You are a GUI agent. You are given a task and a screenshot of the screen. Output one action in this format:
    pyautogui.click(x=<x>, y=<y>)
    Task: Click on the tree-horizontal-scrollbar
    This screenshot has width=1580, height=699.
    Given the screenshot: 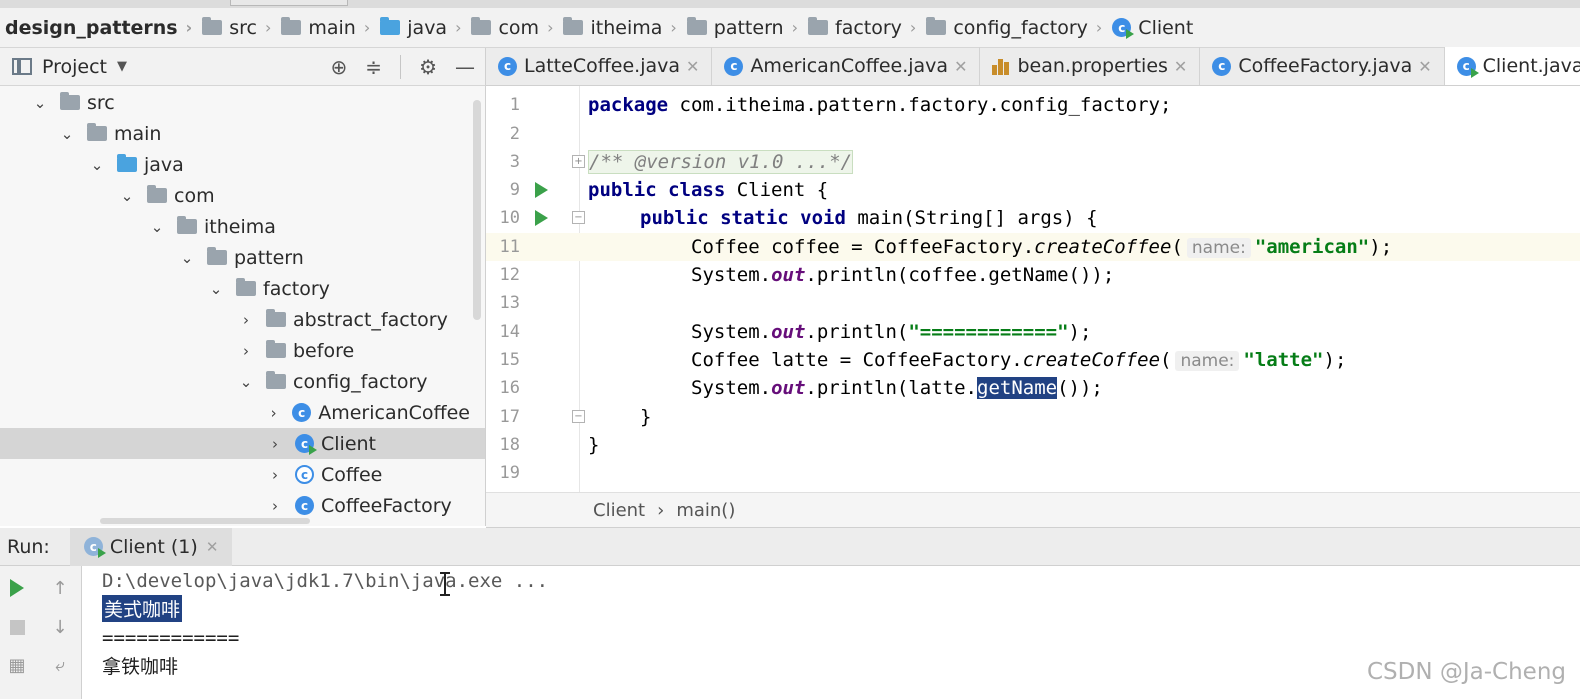 What is the action you would take?
    pyautogui.click(x=205, y=521)
    